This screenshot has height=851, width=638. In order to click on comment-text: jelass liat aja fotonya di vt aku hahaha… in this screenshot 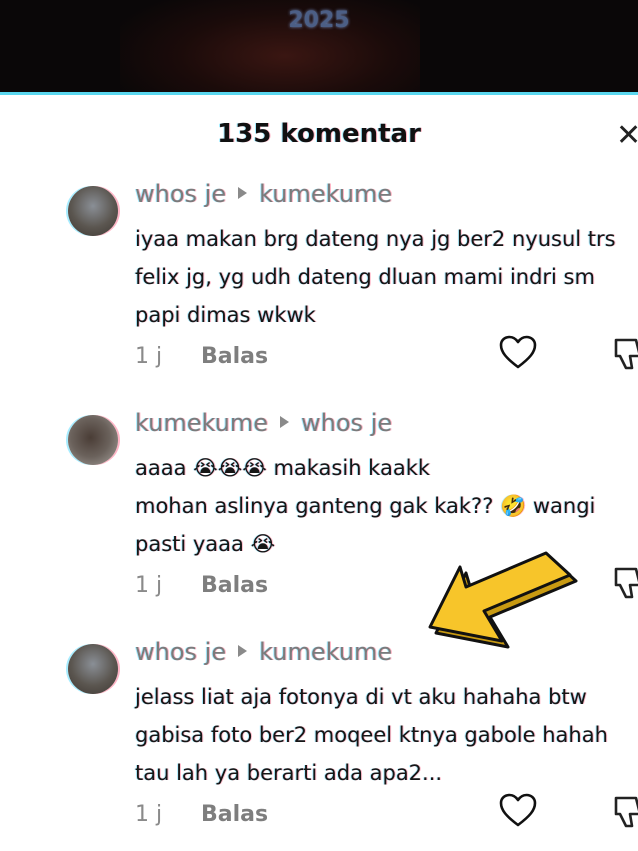, I will do `click(386, 735)`.